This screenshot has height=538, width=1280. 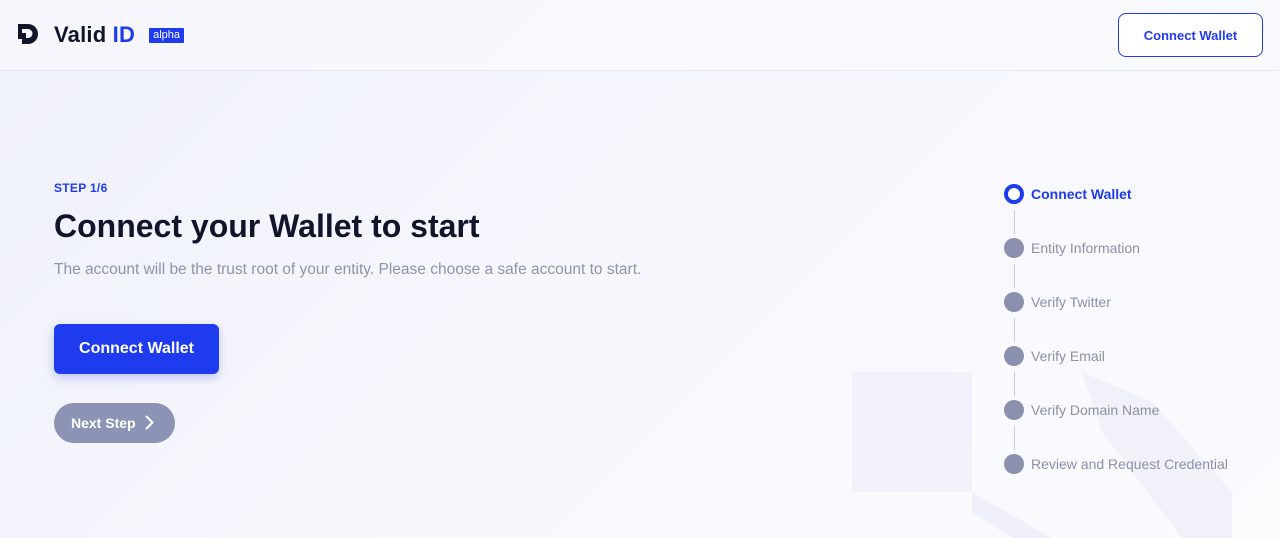 What do you see at coordinates (28, 34) in the screenshot?
I see `logo-mark-icon` at bounding box center [28, 34].